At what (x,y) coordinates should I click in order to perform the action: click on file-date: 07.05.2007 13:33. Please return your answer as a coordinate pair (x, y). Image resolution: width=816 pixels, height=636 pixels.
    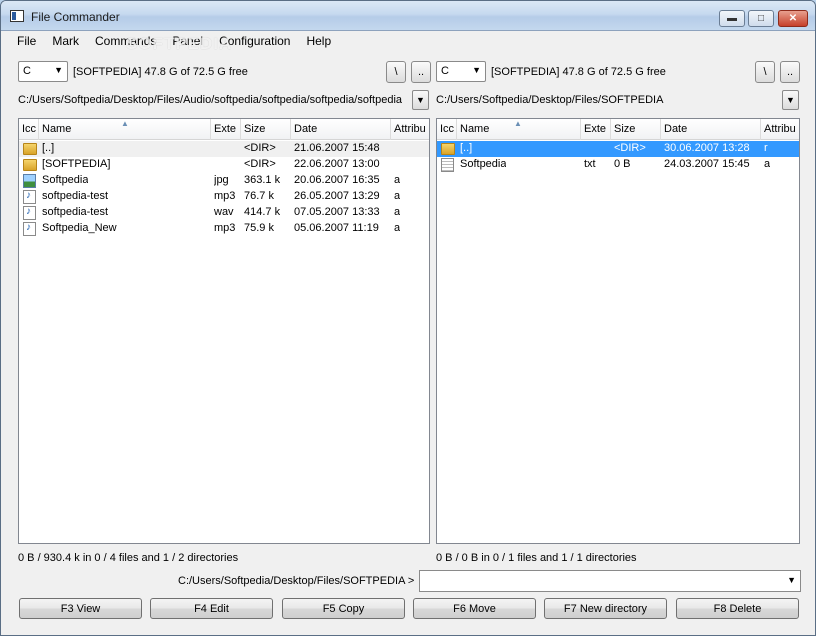
    Looking at the image, I should click on (337, 212).